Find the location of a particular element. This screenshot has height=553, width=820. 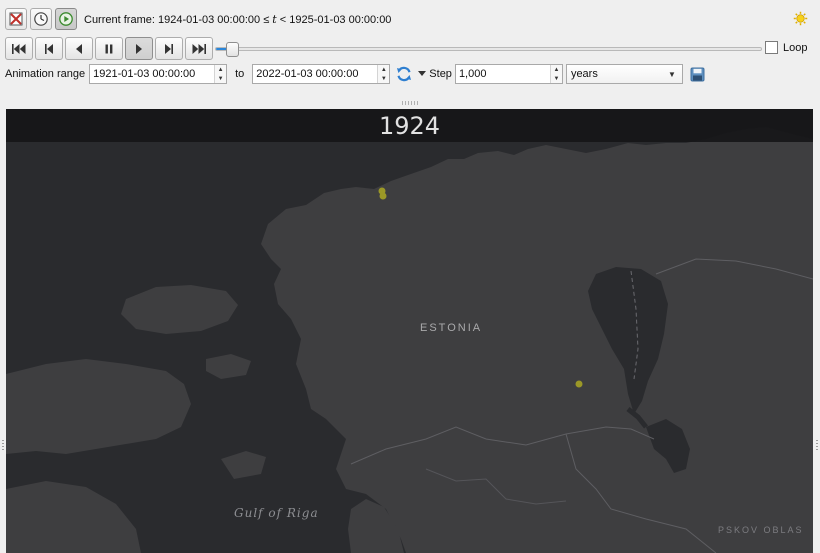

frame-leq: ≤ is located at coordinates (266, 19).